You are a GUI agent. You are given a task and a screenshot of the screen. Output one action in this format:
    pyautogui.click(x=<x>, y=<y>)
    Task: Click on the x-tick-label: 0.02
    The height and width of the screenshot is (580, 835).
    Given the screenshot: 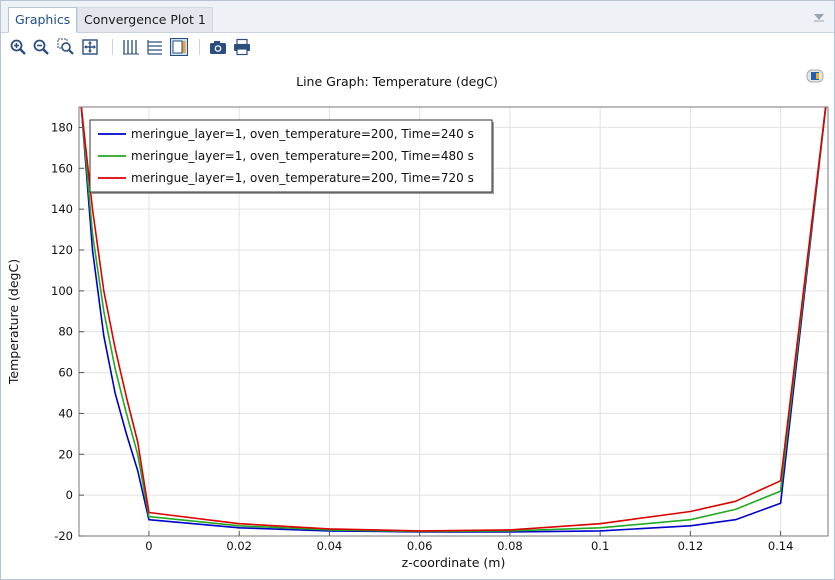 What is the action you would take?
    pyautogui.click(x=239, y=546)
    